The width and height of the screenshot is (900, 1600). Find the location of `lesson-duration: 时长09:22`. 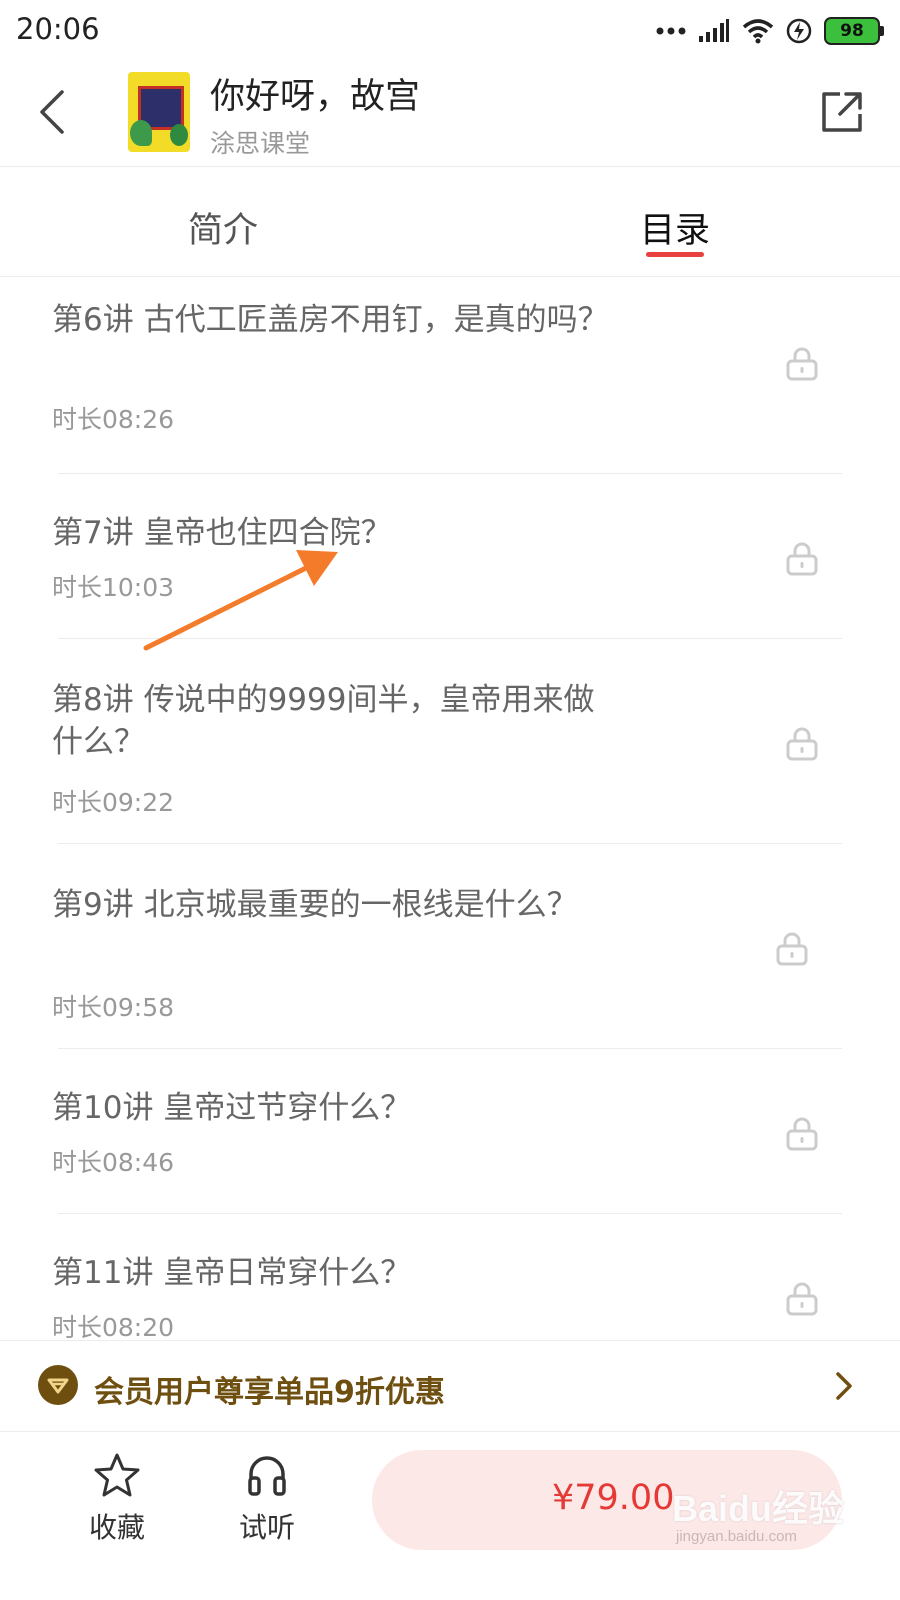

lesson-duration: 时长09:22 is located at coordinates (113, 802).